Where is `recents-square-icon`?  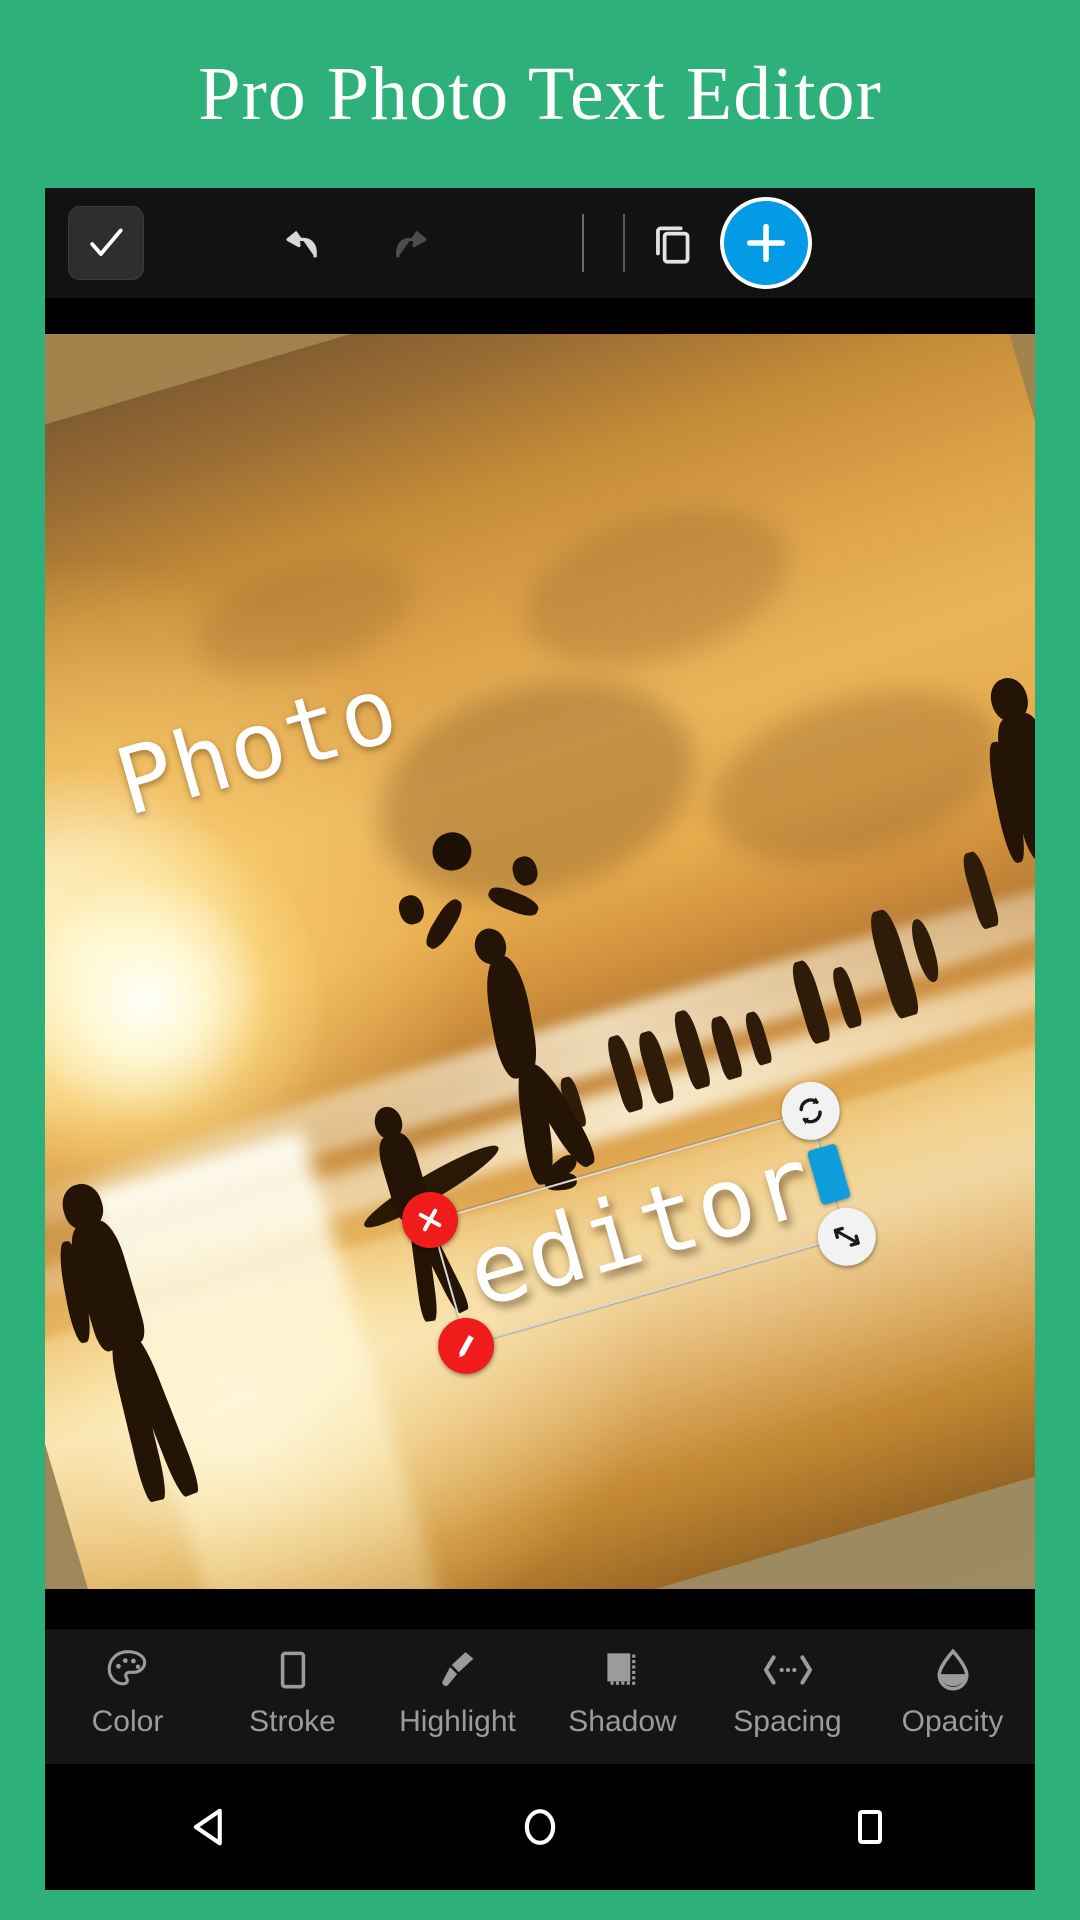 recents-square-icon is located at coordinates (870, 1827).